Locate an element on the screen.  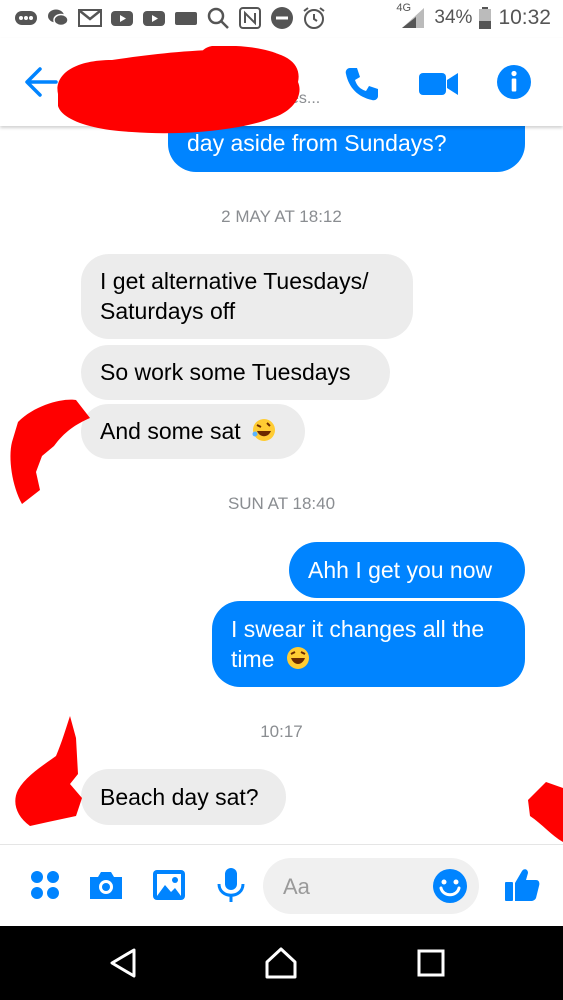
wechat-icon is located at coordinates (58, 18).